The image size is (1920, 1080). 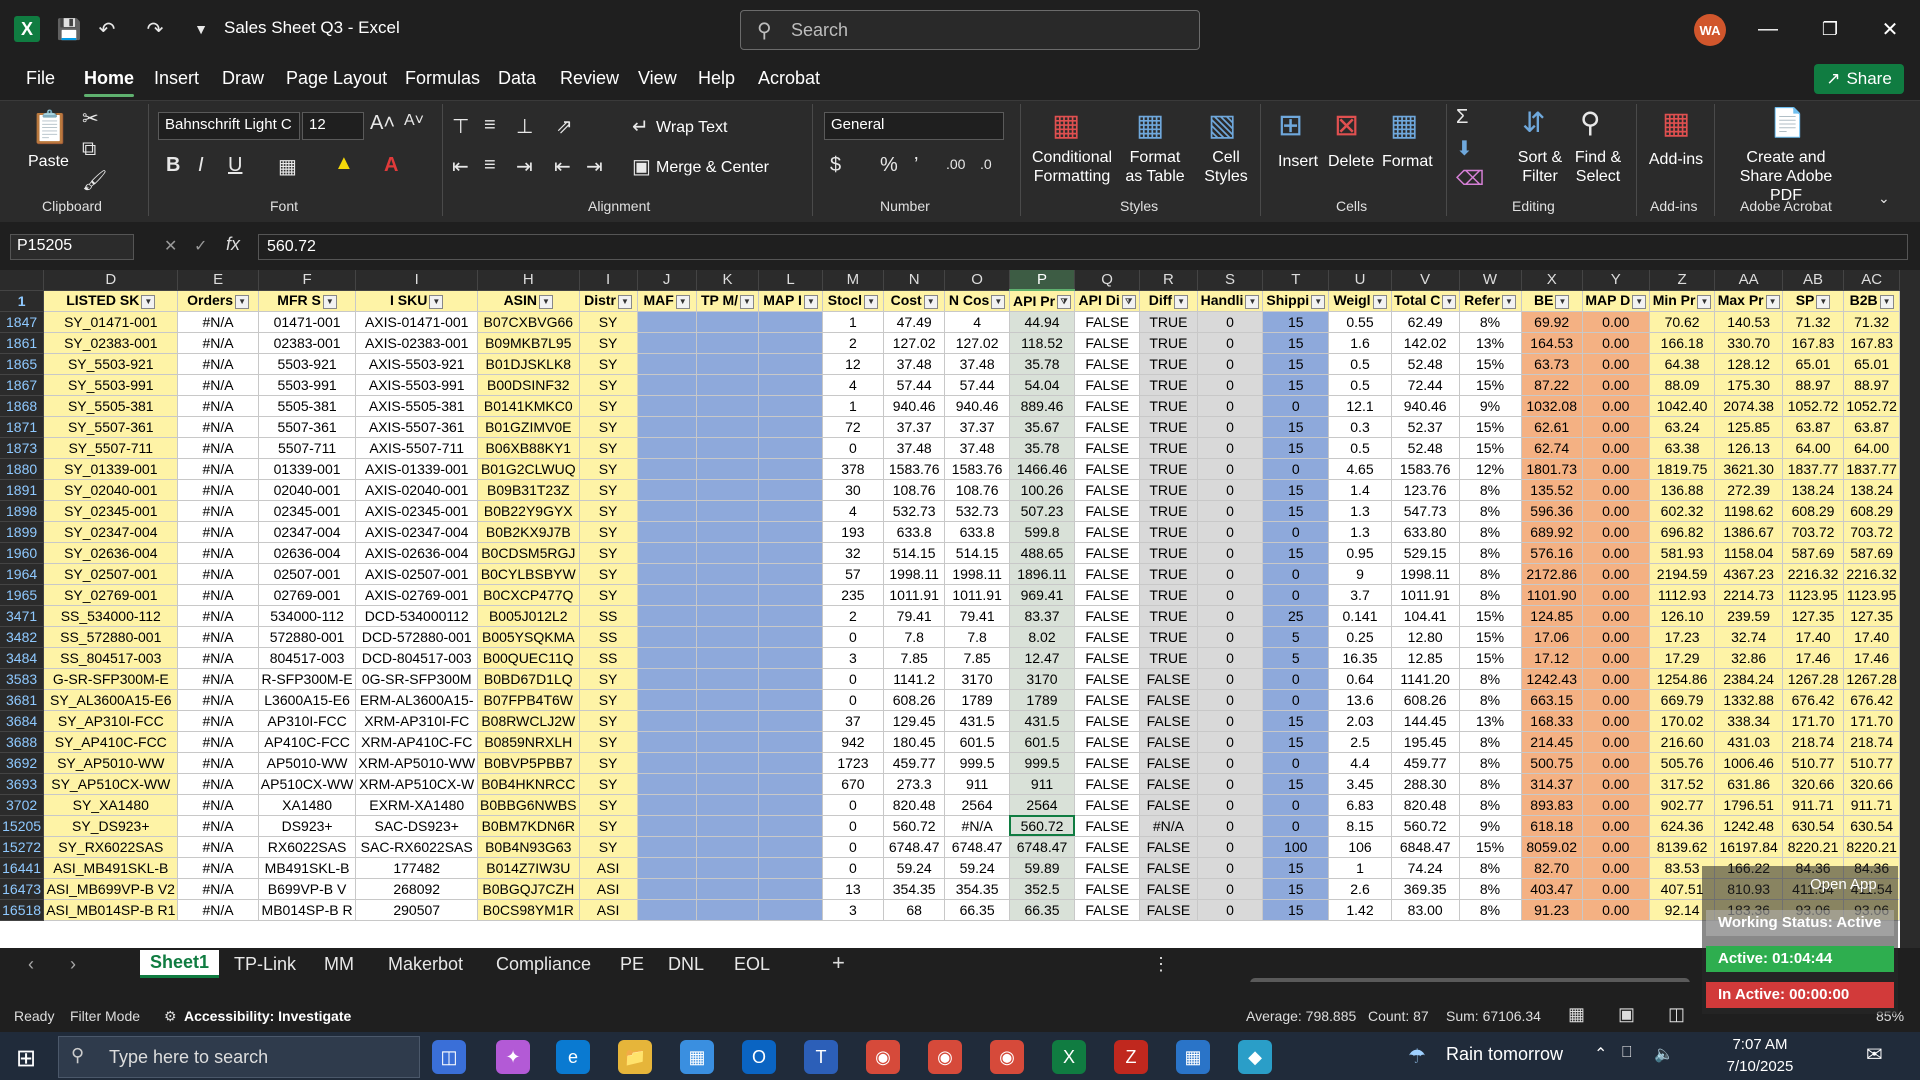 I want to click on table-cell: SY_AL3600A15-E6, so click(x=111, y=700).